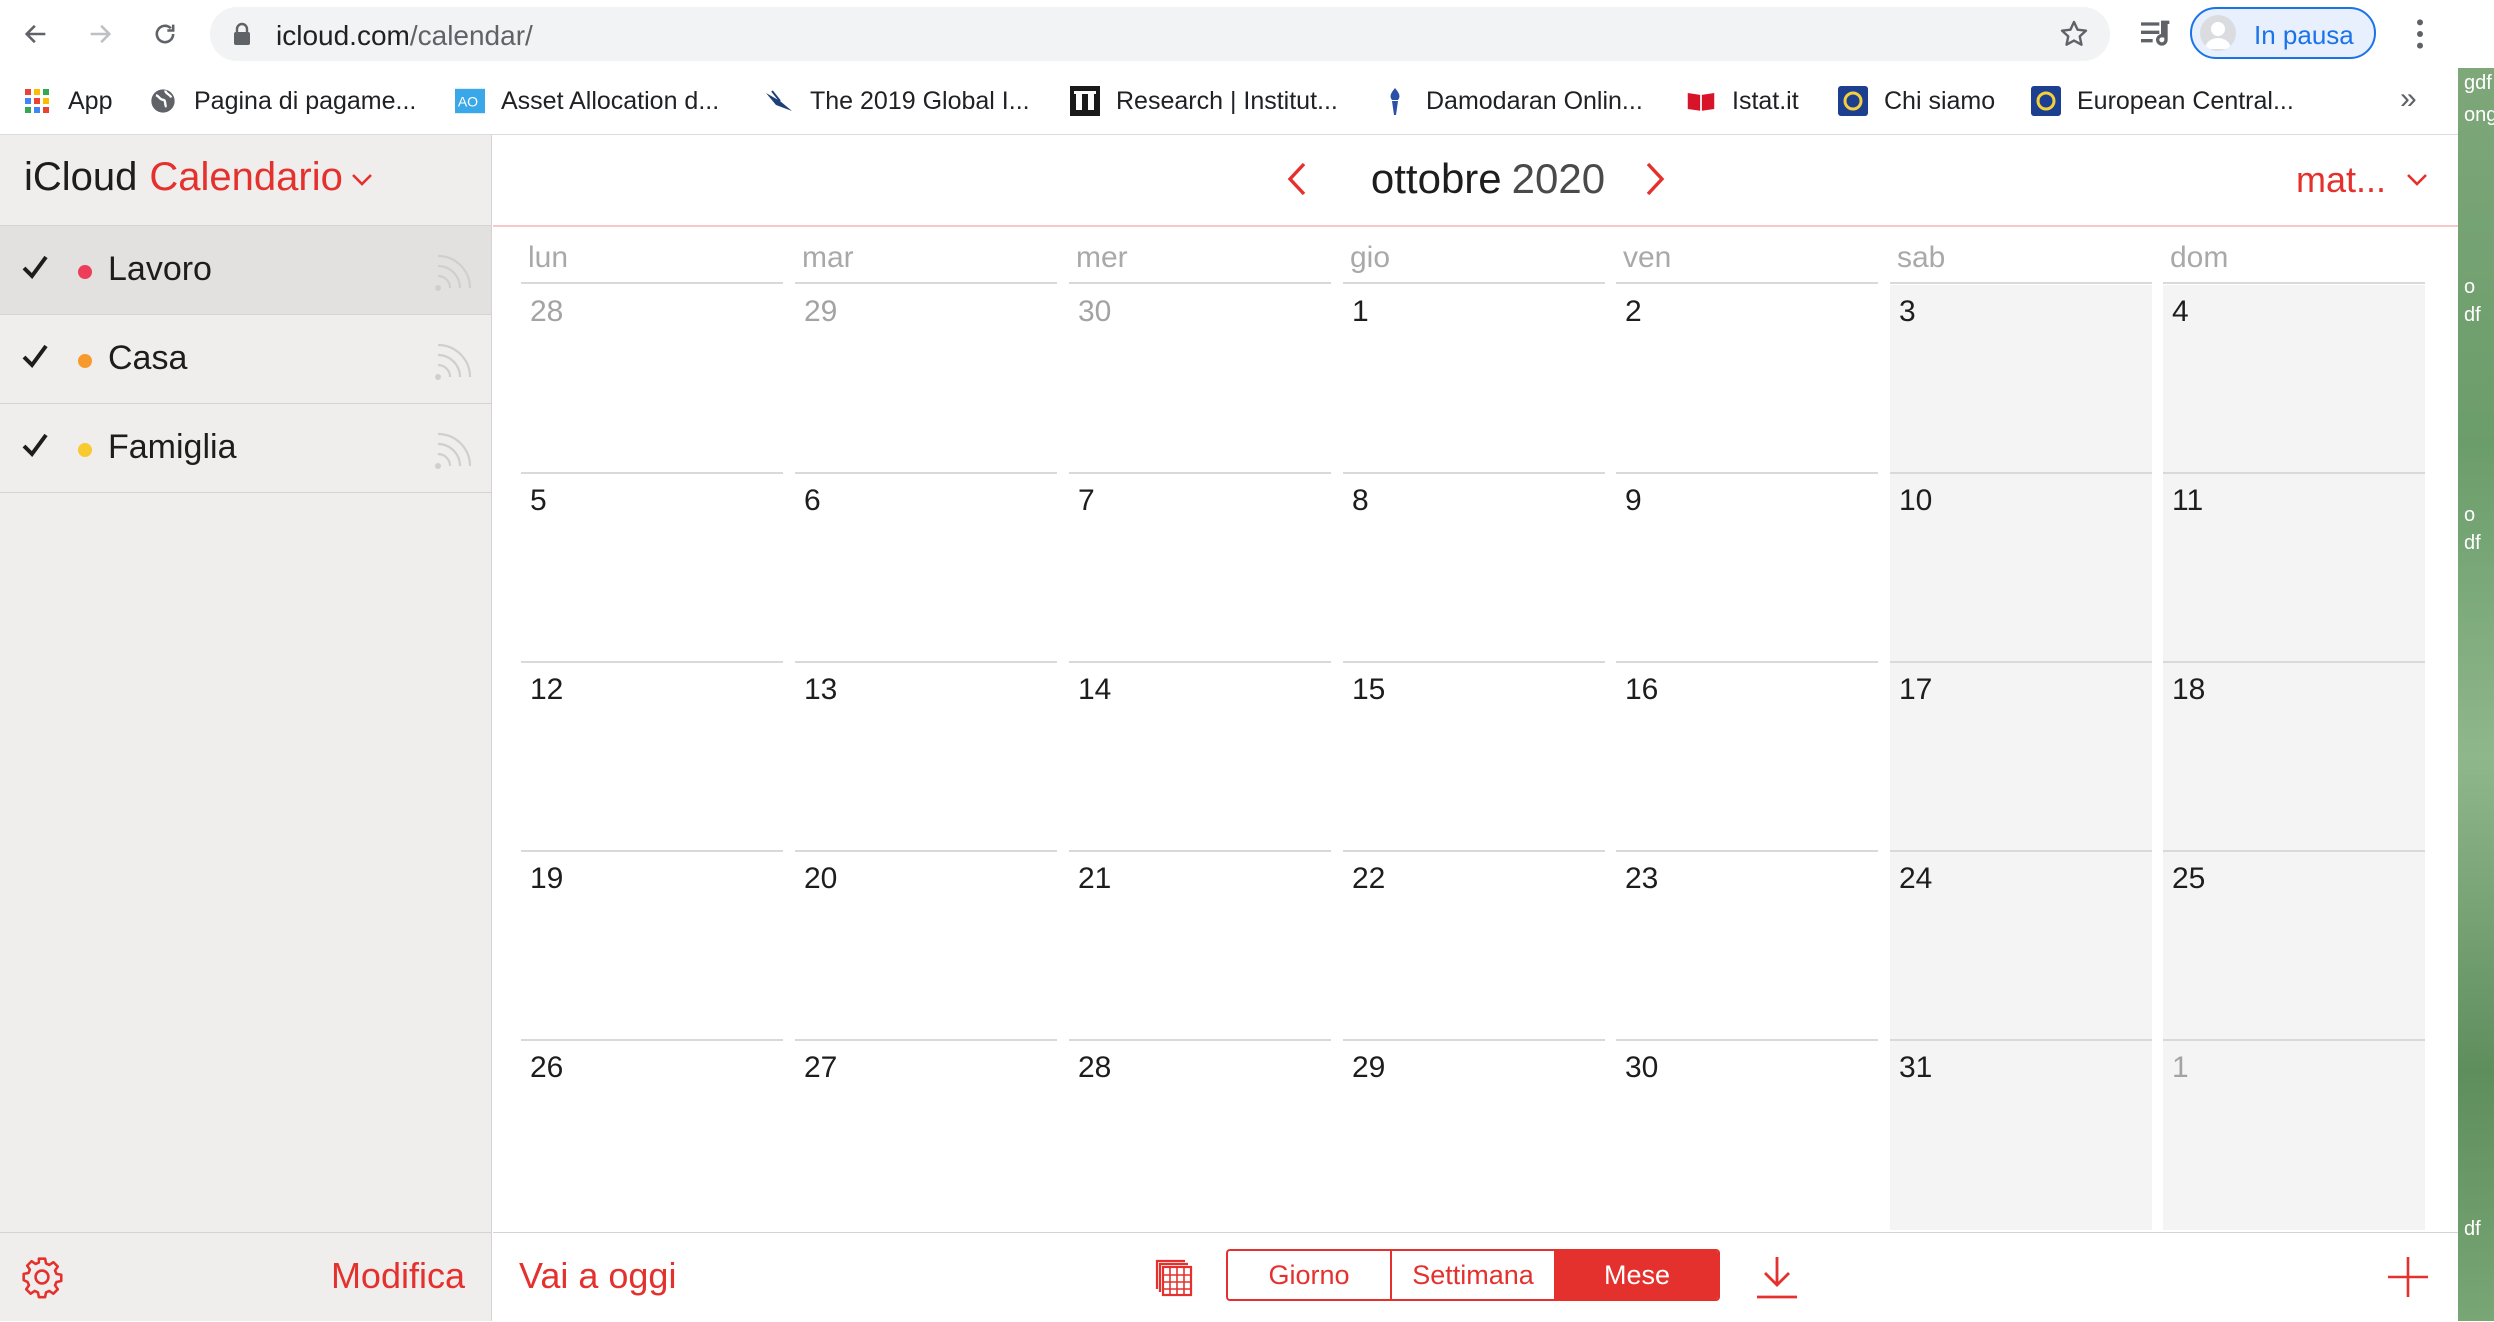  I want to click on day-number: 1, so click(1360, 311).